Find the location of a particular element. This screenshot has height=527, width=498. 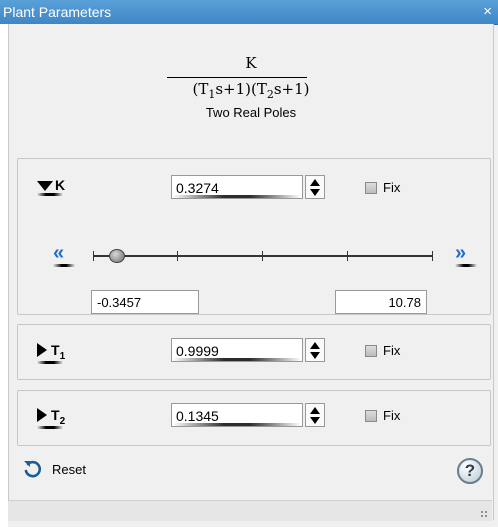

t1-field-underline is located at coordinates (237, 359).